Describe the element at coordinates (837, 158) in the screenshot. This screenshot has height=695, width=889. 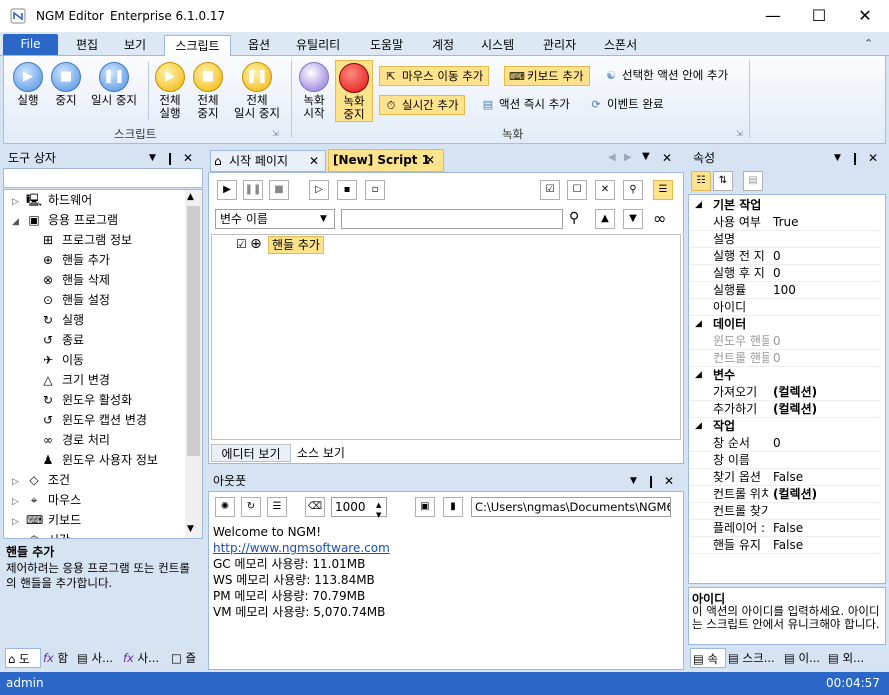
I see `properties-dropdown-icon: ▼` at that location.